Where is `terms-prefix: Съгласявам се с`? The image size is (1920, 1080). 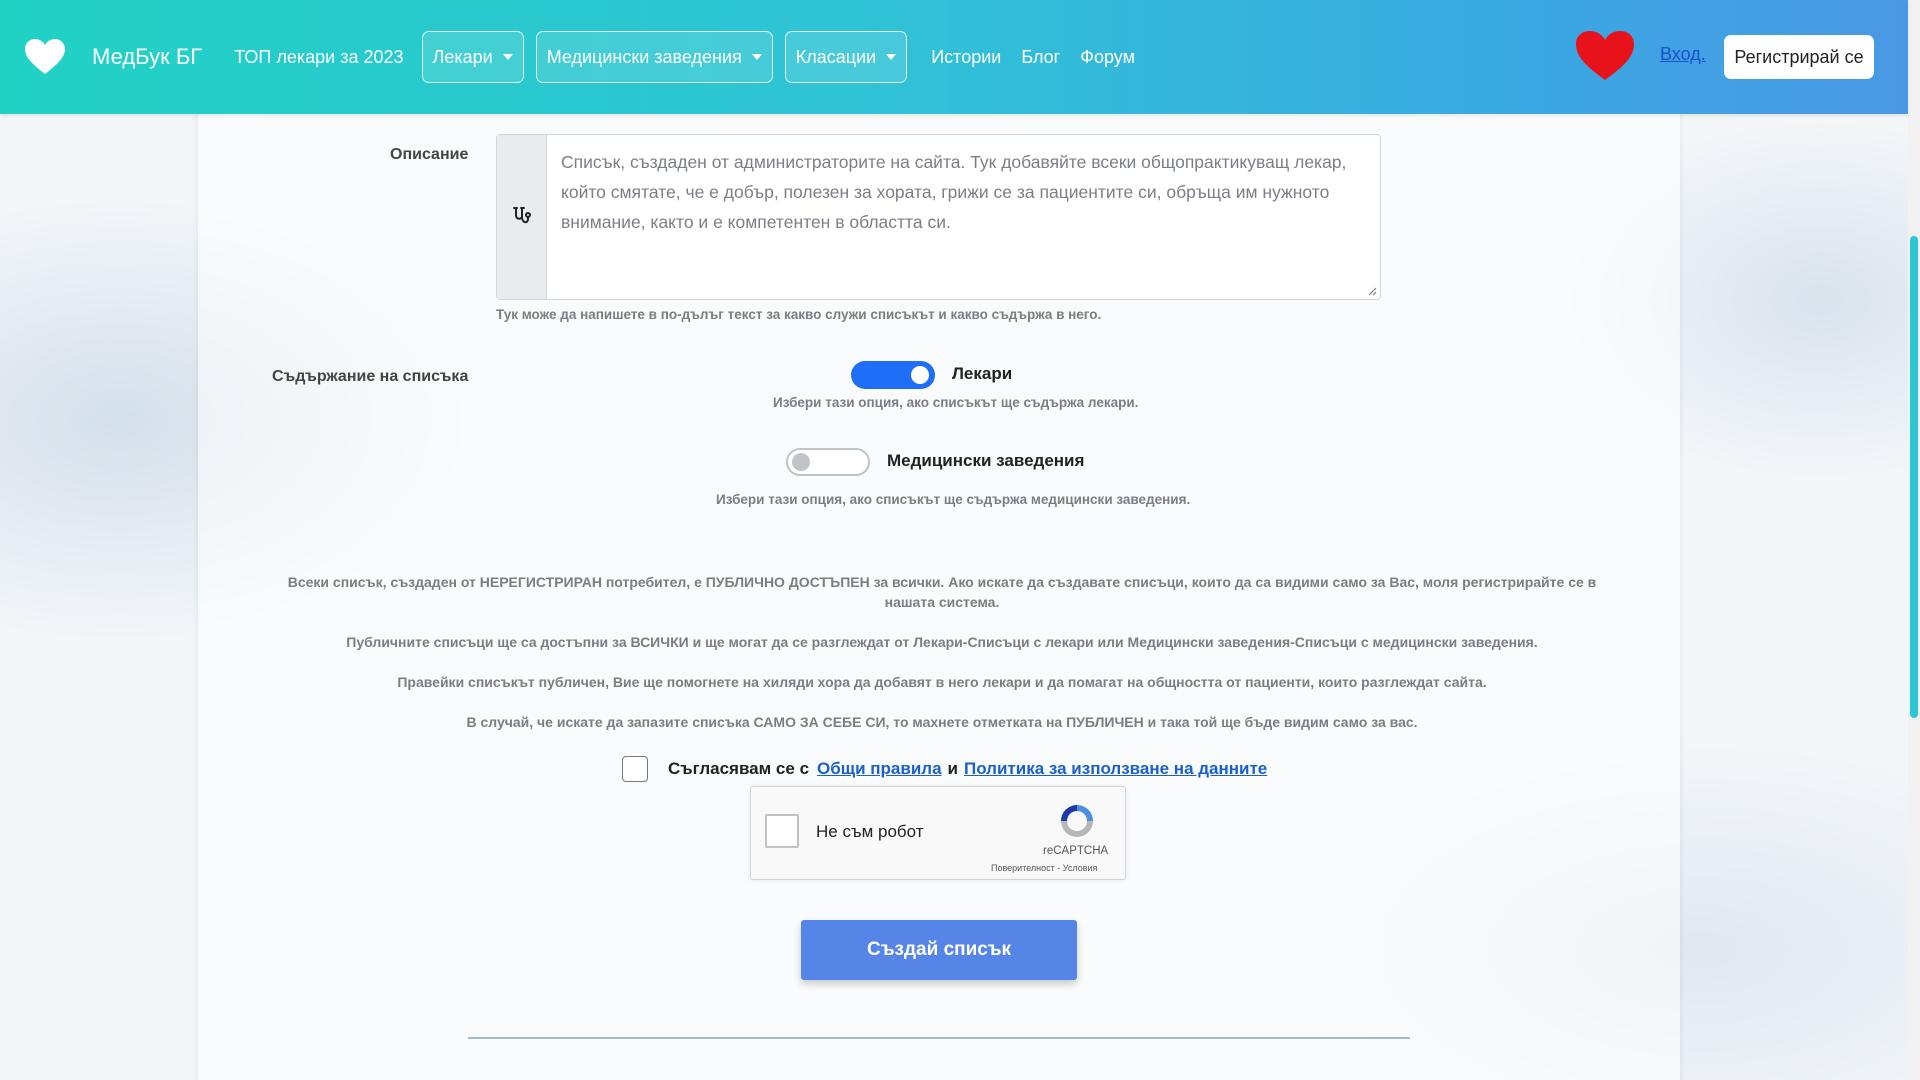 terms-prefix: Съгласявам се с is located at coordinates (739, 768).